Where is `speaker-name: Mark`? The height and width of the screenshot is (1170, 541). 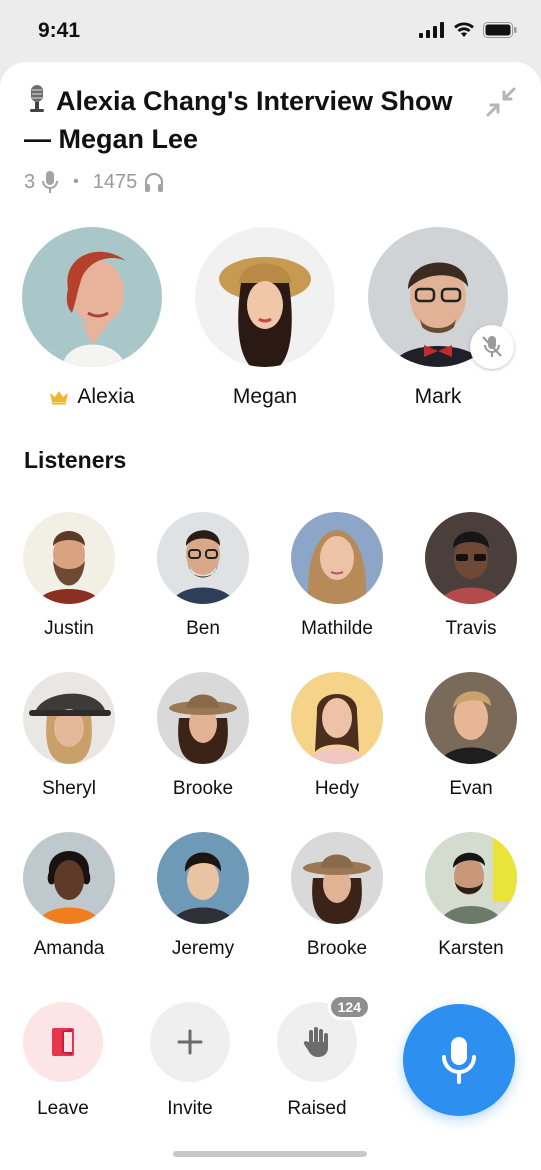
speaker-name: Mark is located at coordinates (438, 396).